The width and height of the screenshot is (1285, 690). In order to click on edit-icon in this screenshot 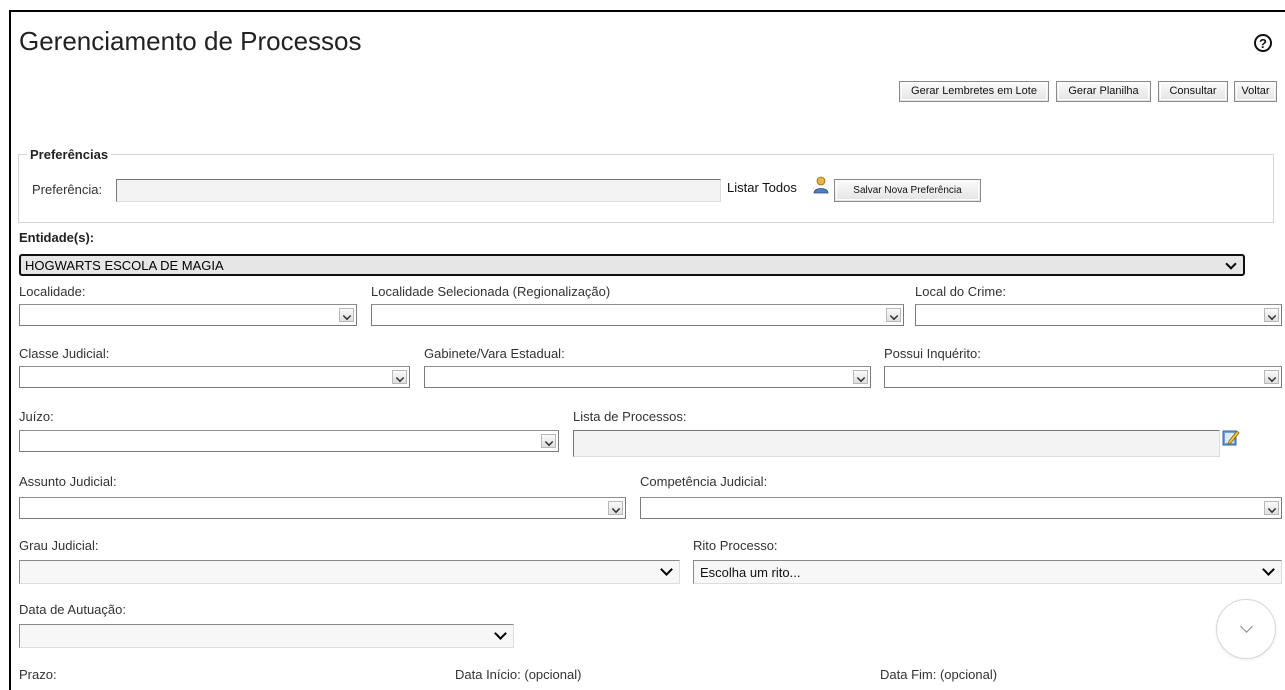, I will do `click(1231, 437)`.